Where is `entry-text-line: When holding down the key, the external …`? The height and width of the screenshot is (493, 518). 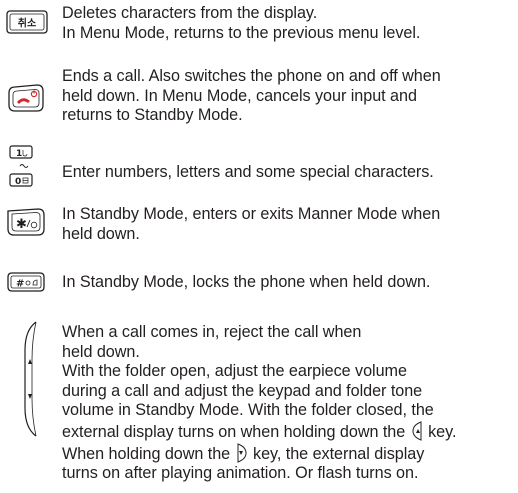 entry-text-line: When holding down the key, the external … is located at coordinates (288, 453).